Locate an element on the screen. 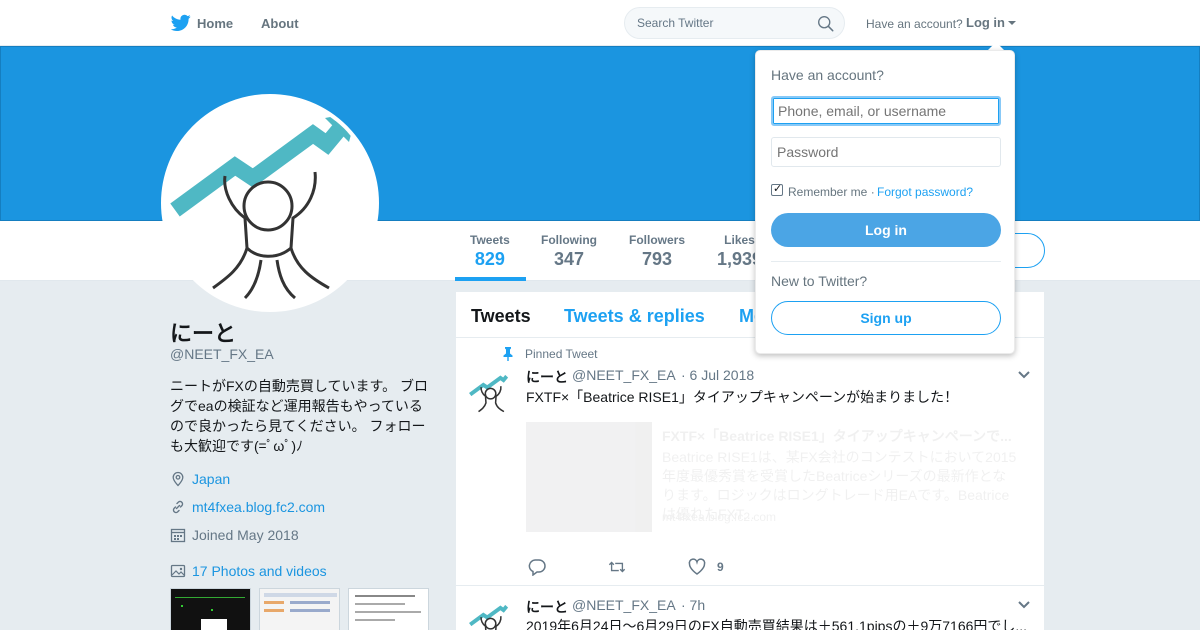  calendar-icon is located at coordinates (178, 535).